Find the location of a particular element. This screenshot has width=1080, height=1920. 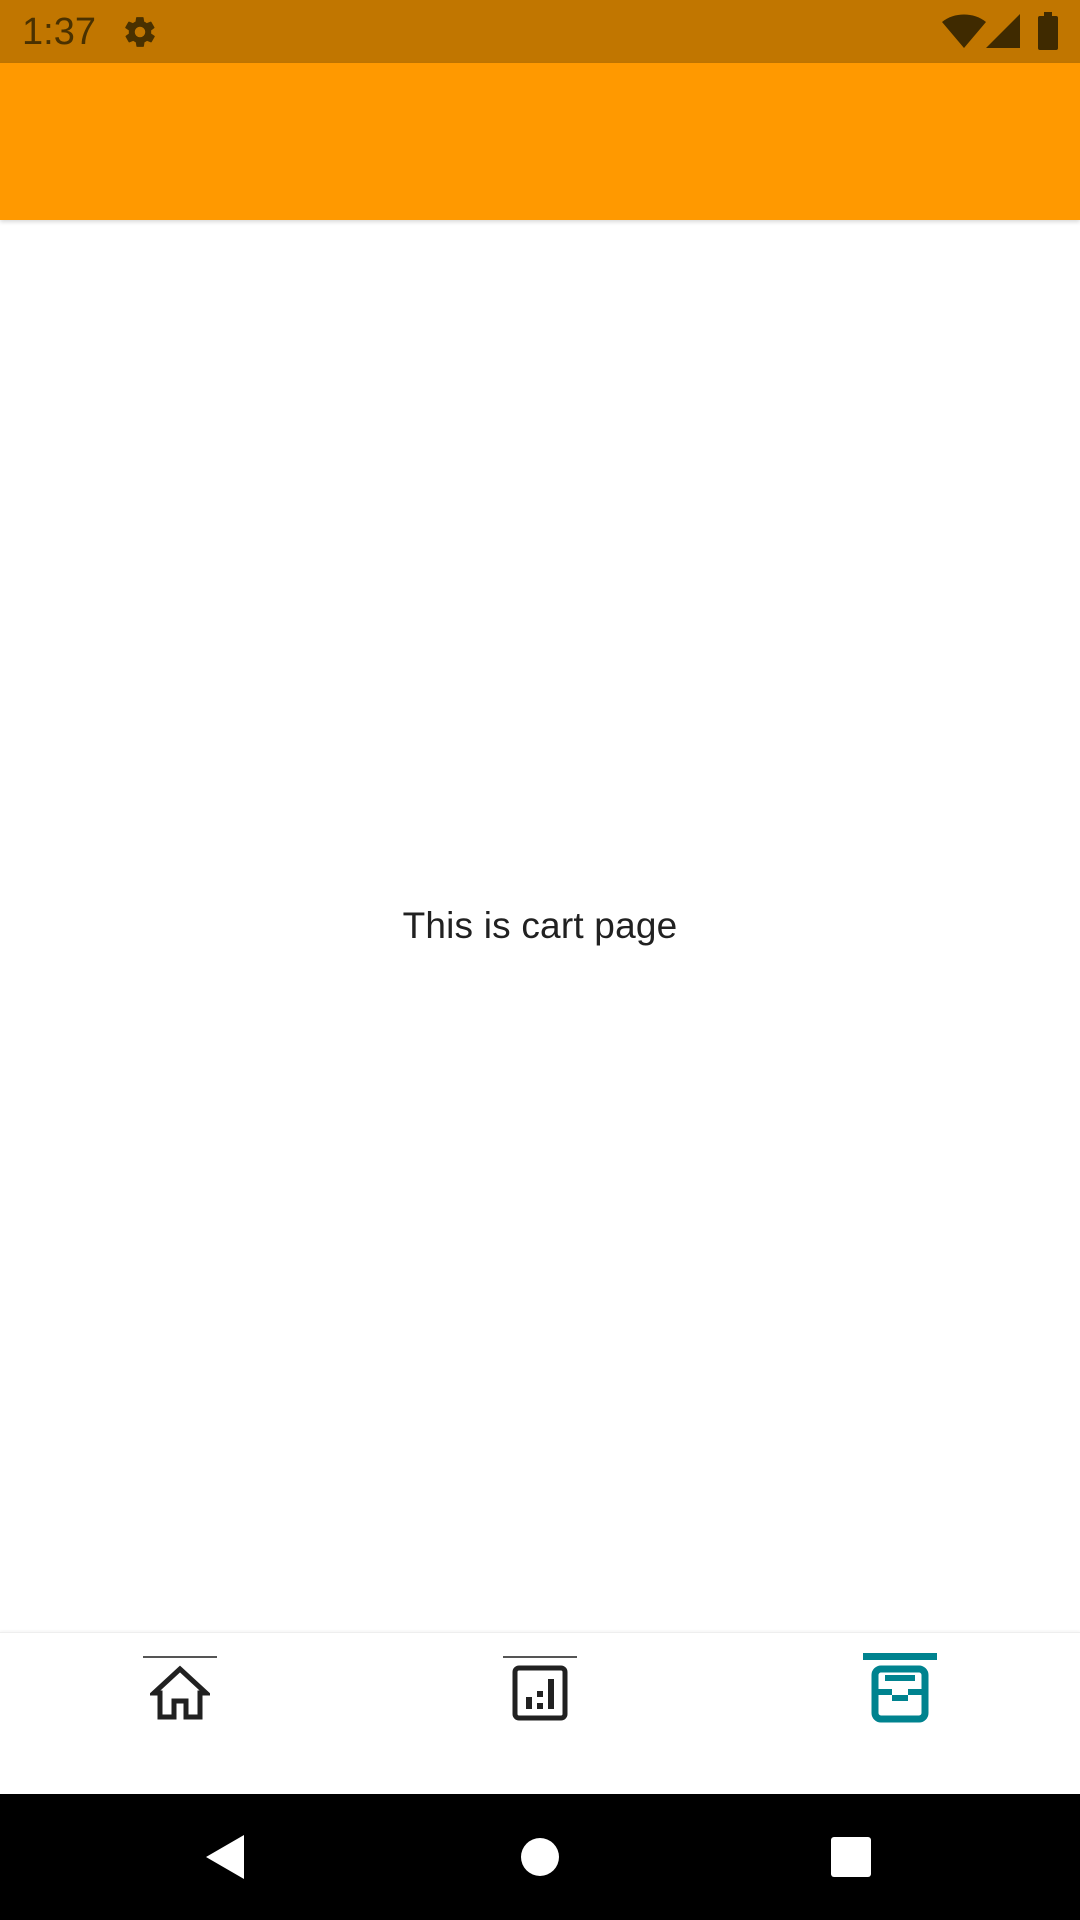

recents-icon is located at coordinates (850, 1857).